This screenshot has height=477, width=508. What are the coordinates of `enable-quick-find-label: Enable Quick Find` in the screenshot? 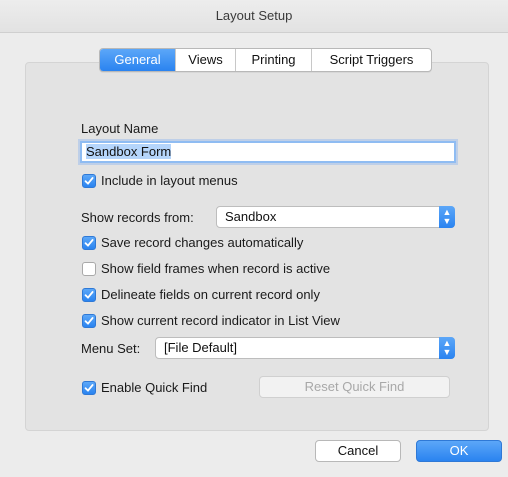 It's located at (154, 387).